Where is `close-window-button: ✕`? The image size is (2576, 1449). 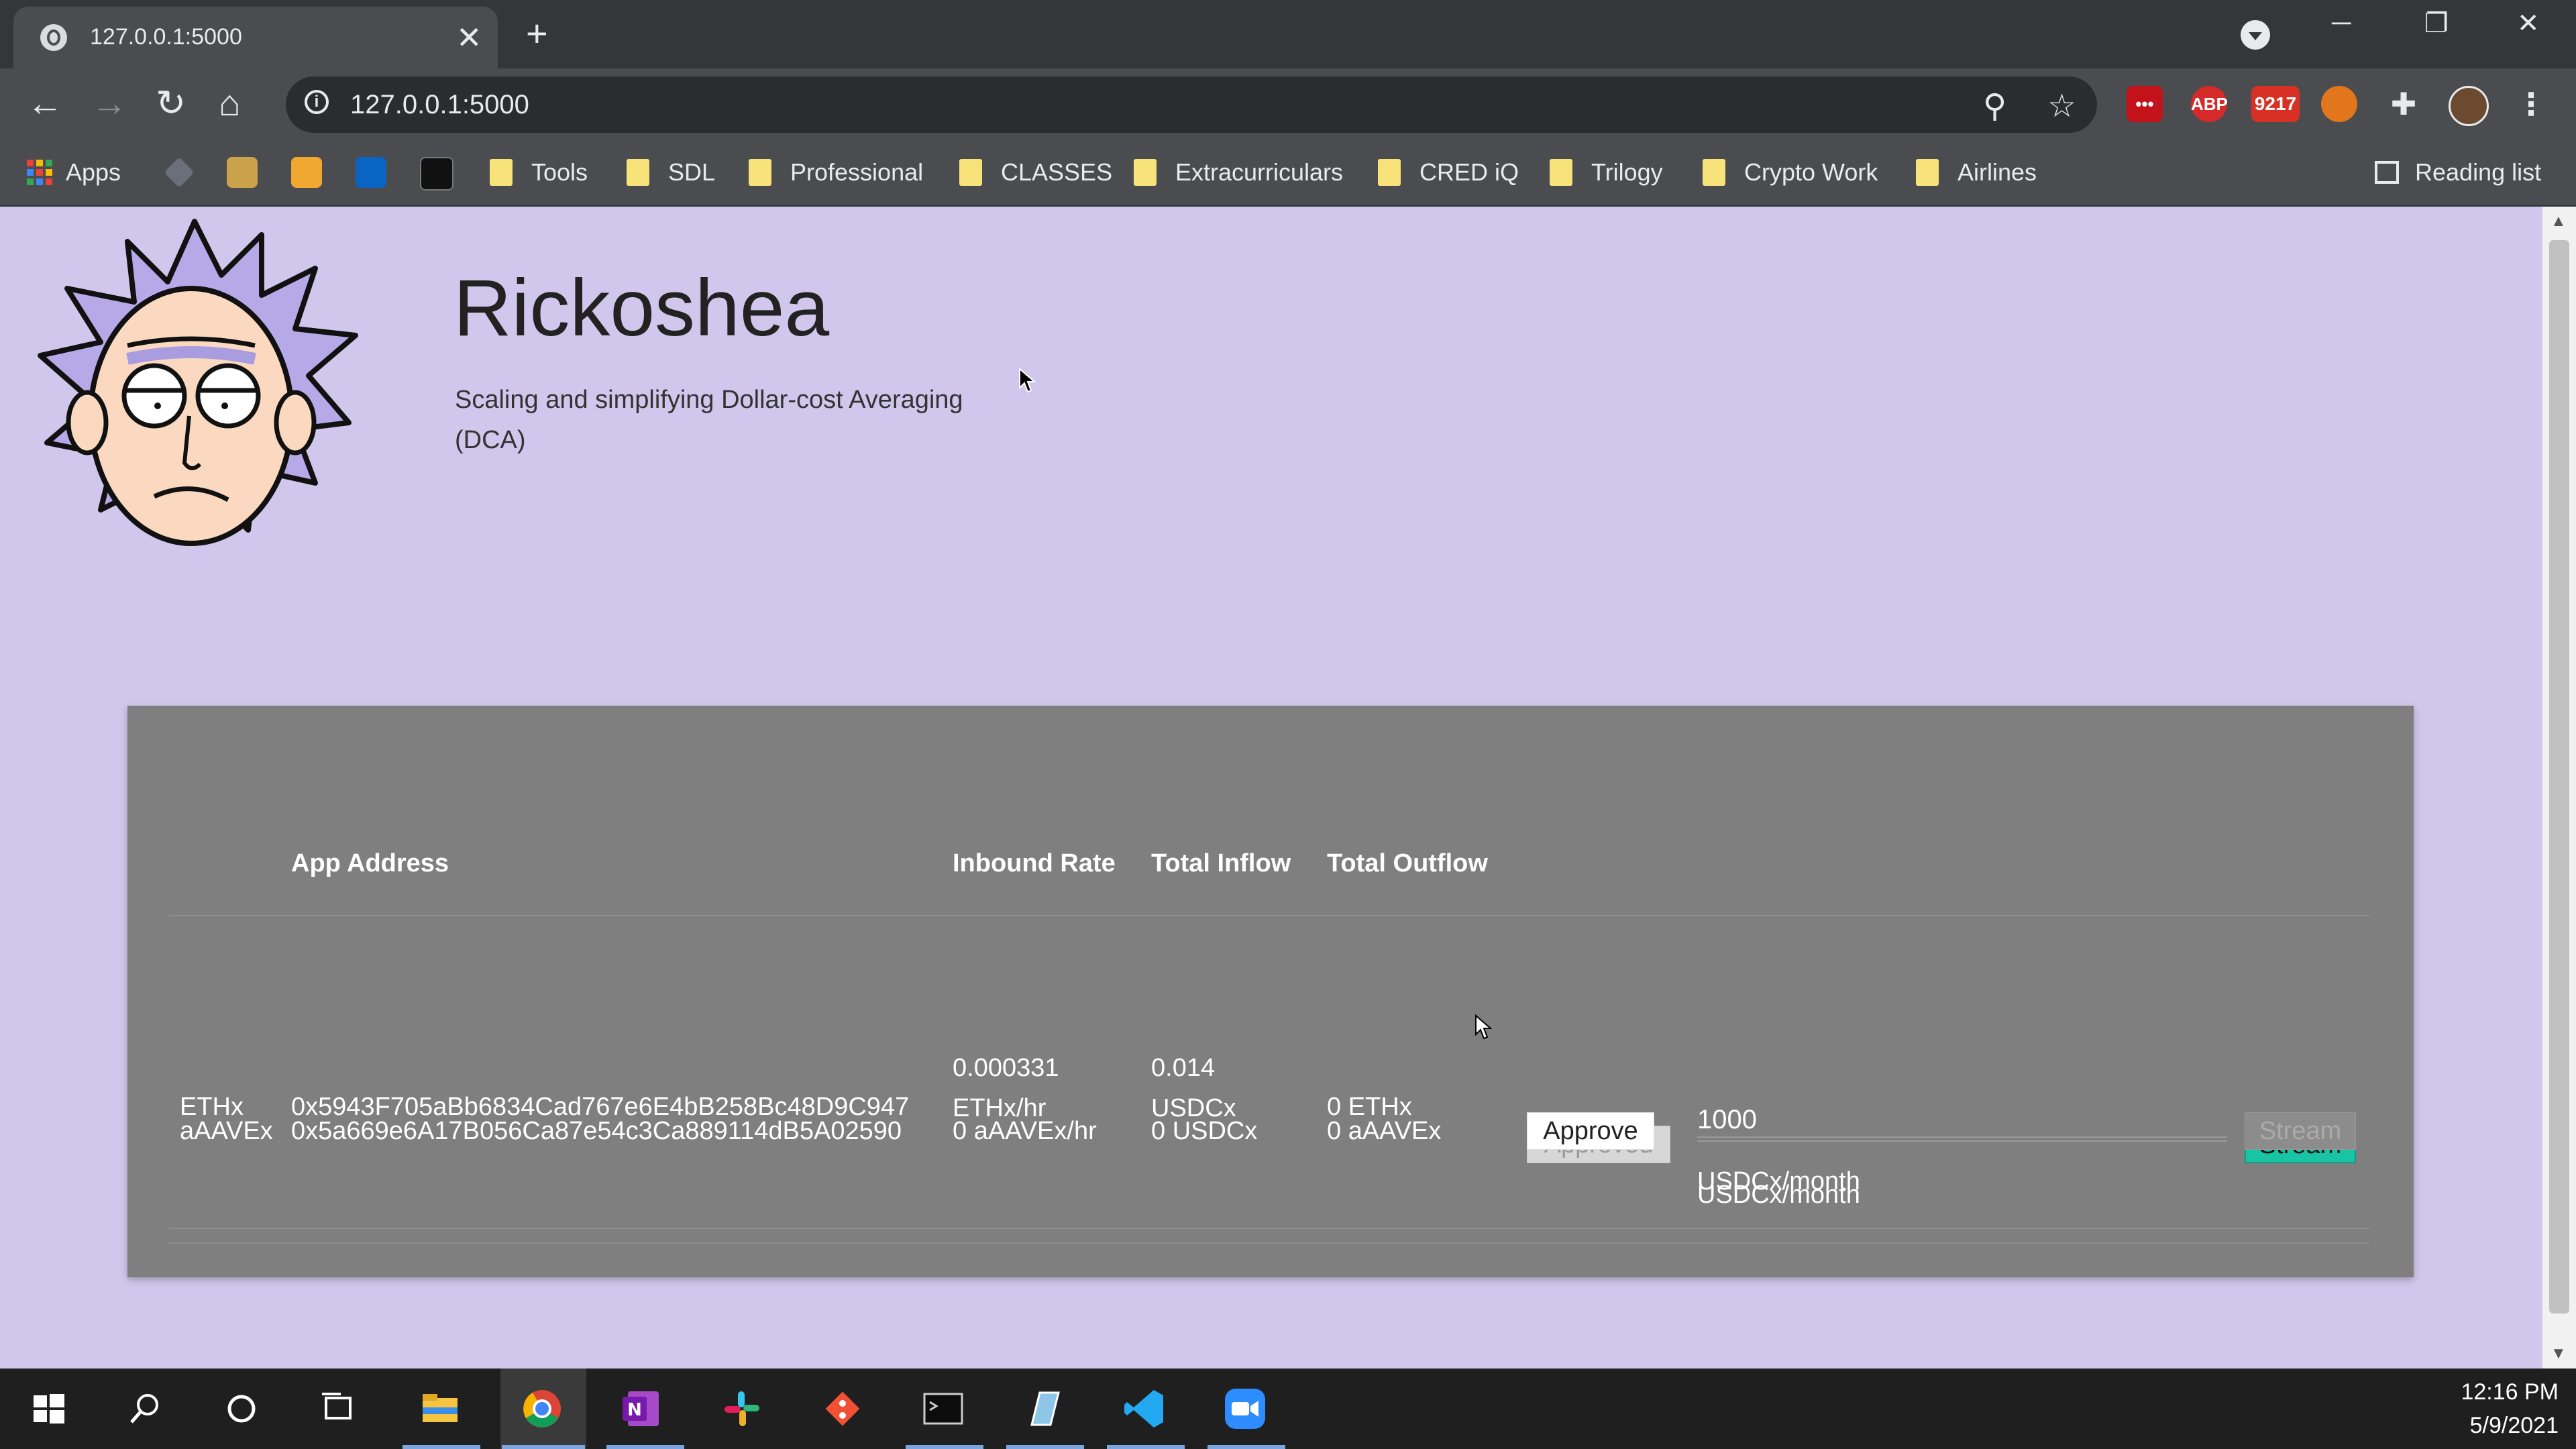 close-window-button: ✕ is located at coordinates (2528, 23).